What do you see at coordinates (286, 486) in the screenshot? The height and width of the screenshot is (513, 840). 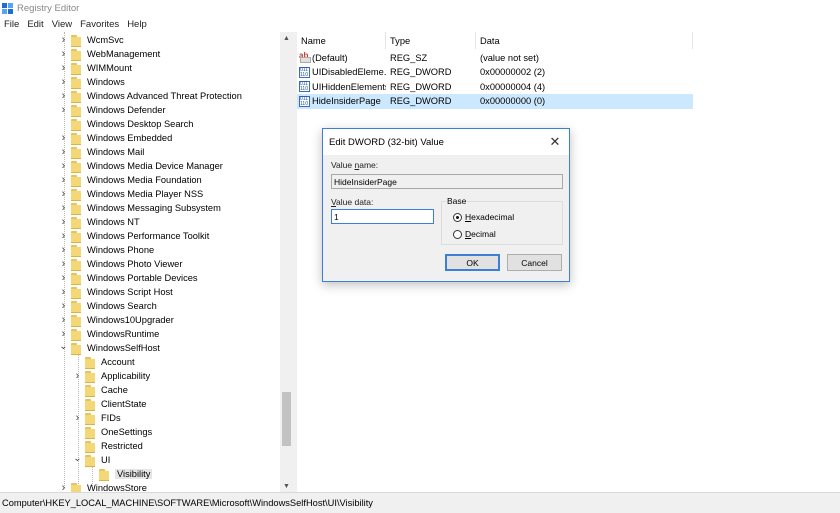 I see `scroll-down-icon: ▼` at bounding box center [286, 486].